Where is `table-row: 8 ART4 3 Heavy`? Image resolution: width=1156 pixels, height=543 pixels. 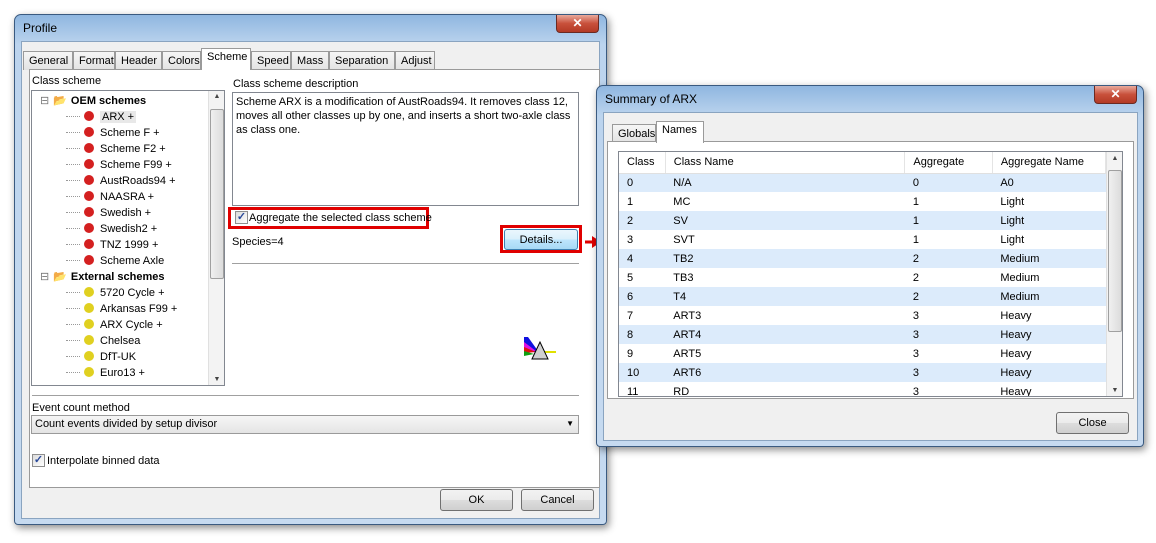 table-row: 8 ART4 3 Heavy is located at coordinates (862, 334).